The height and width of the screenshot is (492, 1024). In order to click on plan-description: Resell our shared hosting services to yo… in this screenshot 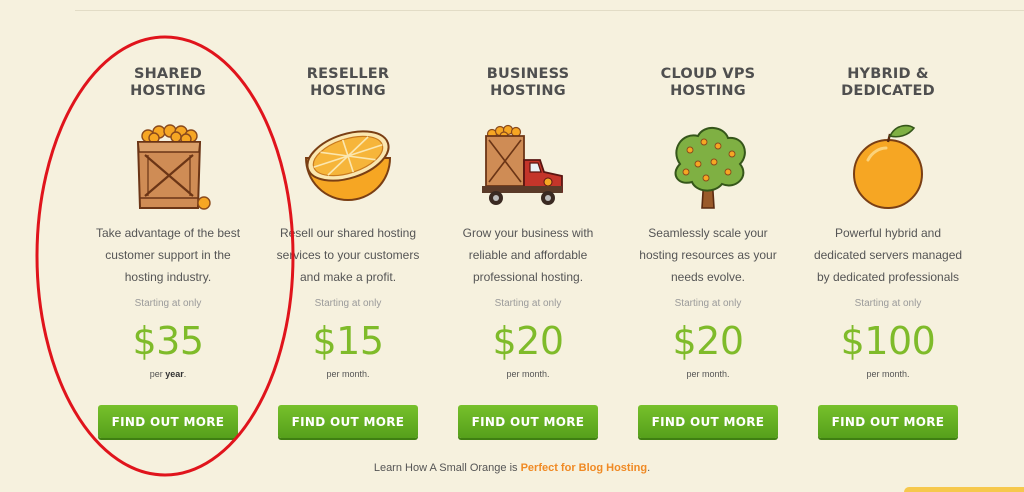, I will do `click(348, 255)`.